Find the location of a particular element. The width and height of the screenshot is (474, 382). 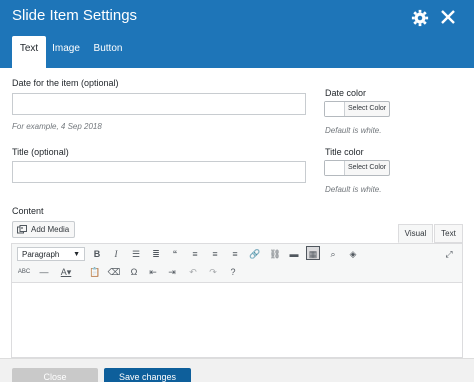

special-character-icon: Ω is located at coordinates (134, 272).